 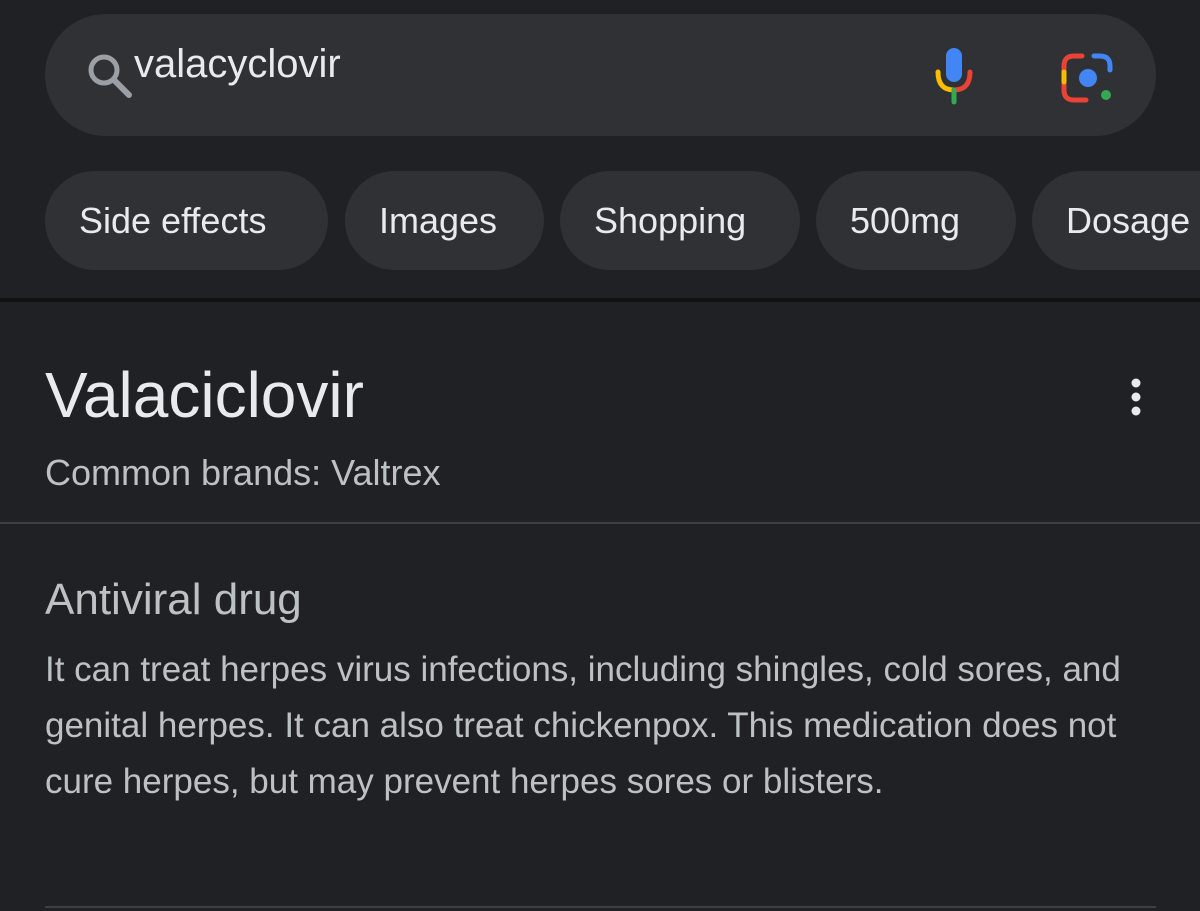 I want to click on card-divider, so click(x=600, y=523).